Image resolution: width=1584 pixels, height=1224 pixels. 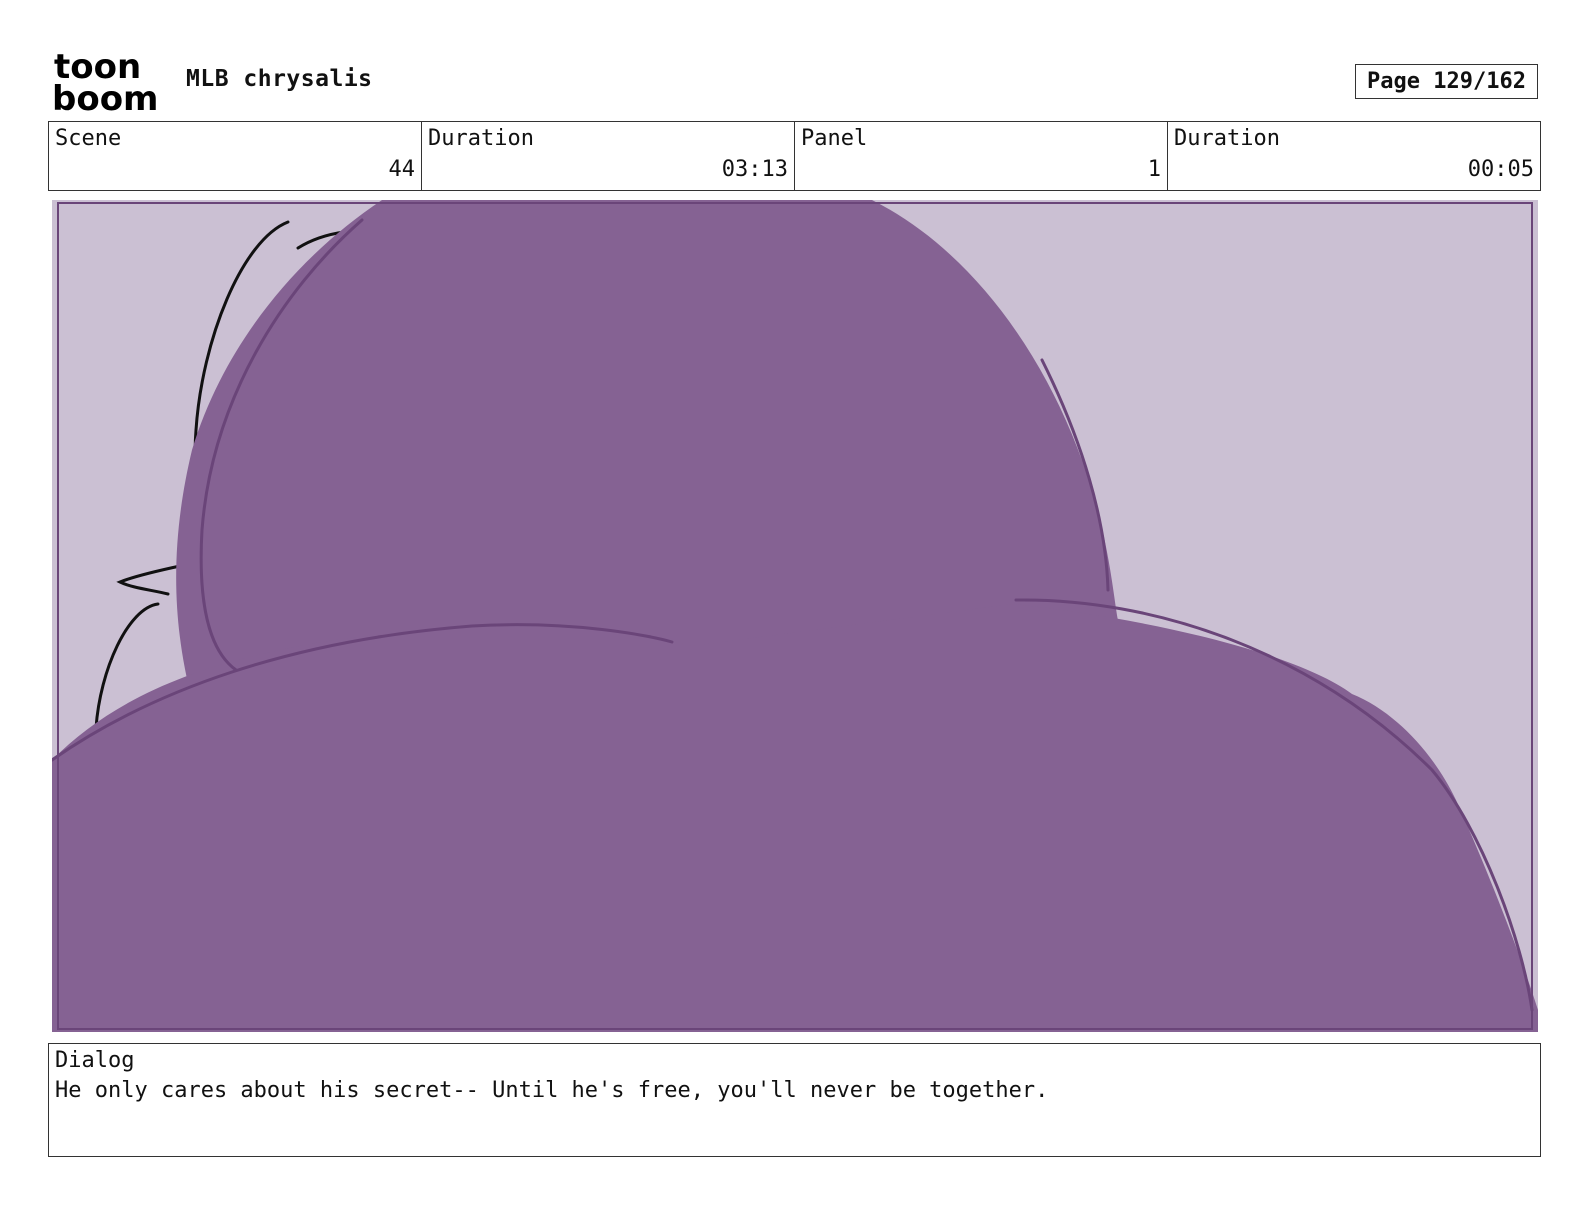 I want to click on page-indicator: Page 129/162, so click(x=1446, y=81).